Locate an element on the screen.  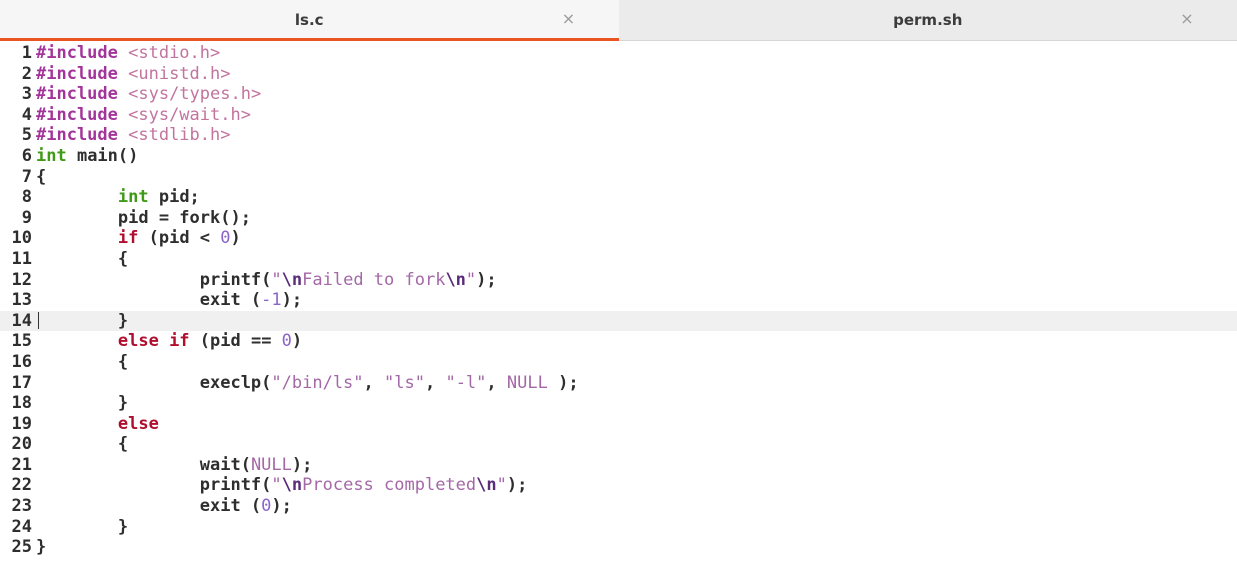
code-line: 2 #include <unistd.h> is located at coordinates (618, 74).